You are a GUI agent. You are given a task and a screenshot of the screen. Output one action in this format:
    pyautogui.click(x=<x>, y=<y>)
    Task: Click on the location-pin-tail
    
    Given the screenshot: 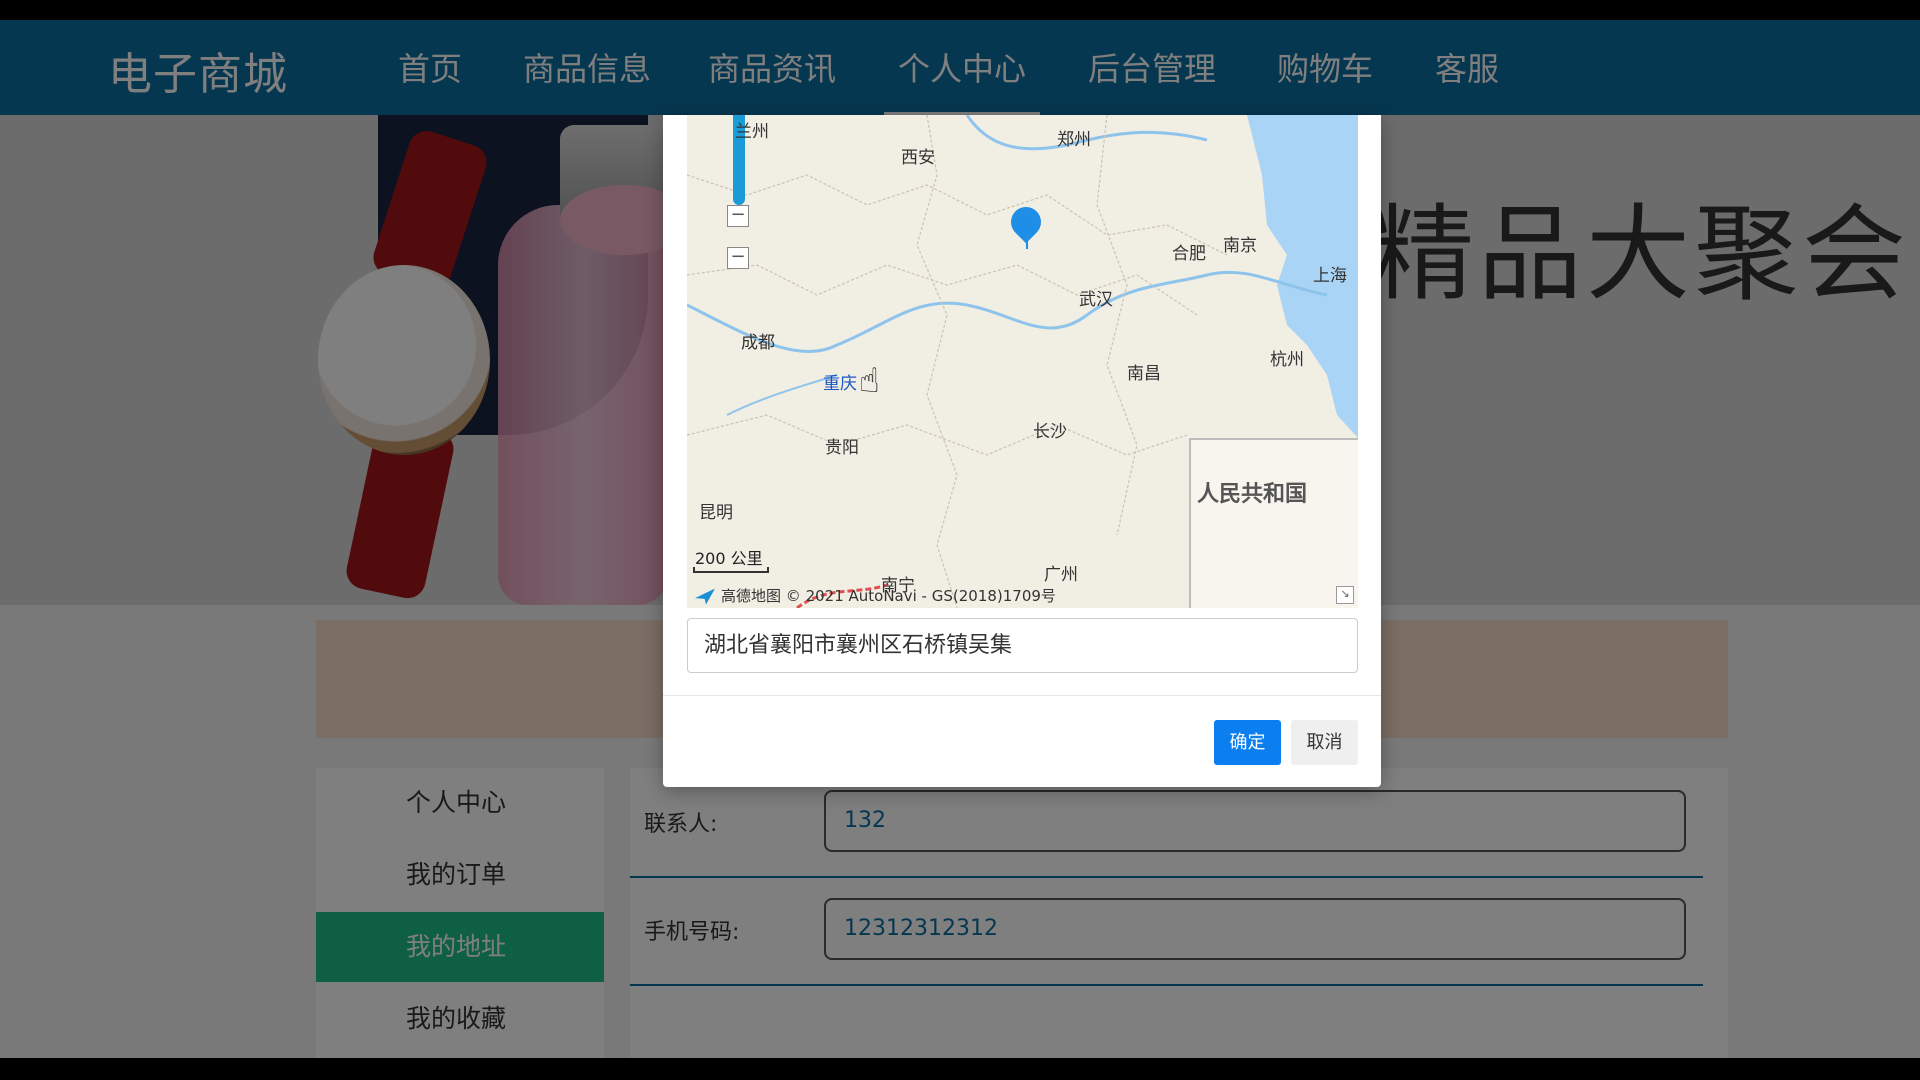 What is the action you would take?
    pyautogui.click(x=1027, y=241)
    